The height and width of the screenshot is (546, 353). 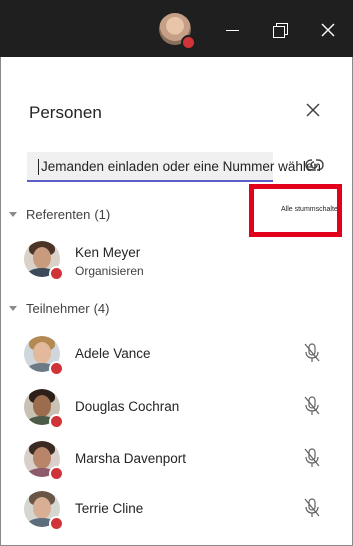 What do you see at coordinates (184, 265) in the screenshot?
I see `participant-row: Ken Meyer Organisieren` at bounding box center [184, 265].